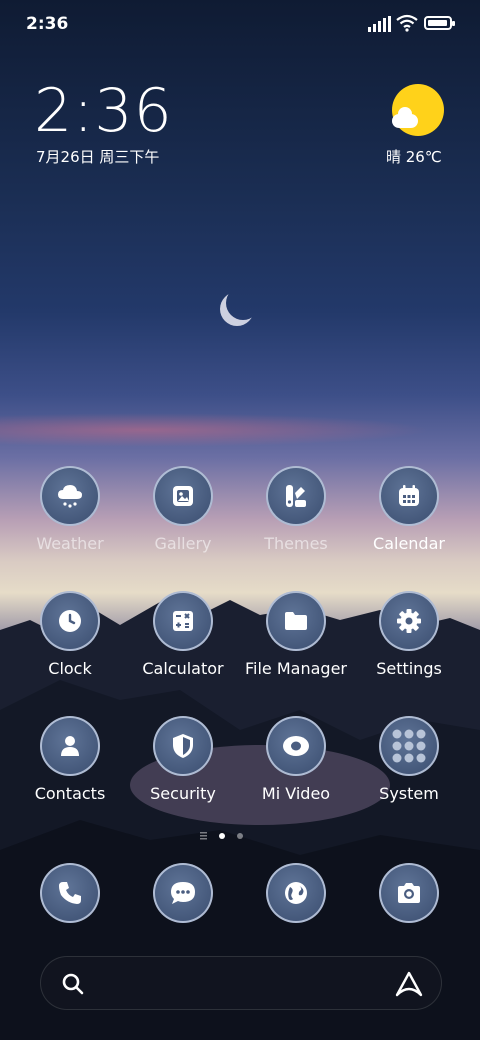 This screenshot has width=480, height=1040. Describe the element at coordinates (296, 668) in the screenshot. I see `app-label: File Manager` at that location.